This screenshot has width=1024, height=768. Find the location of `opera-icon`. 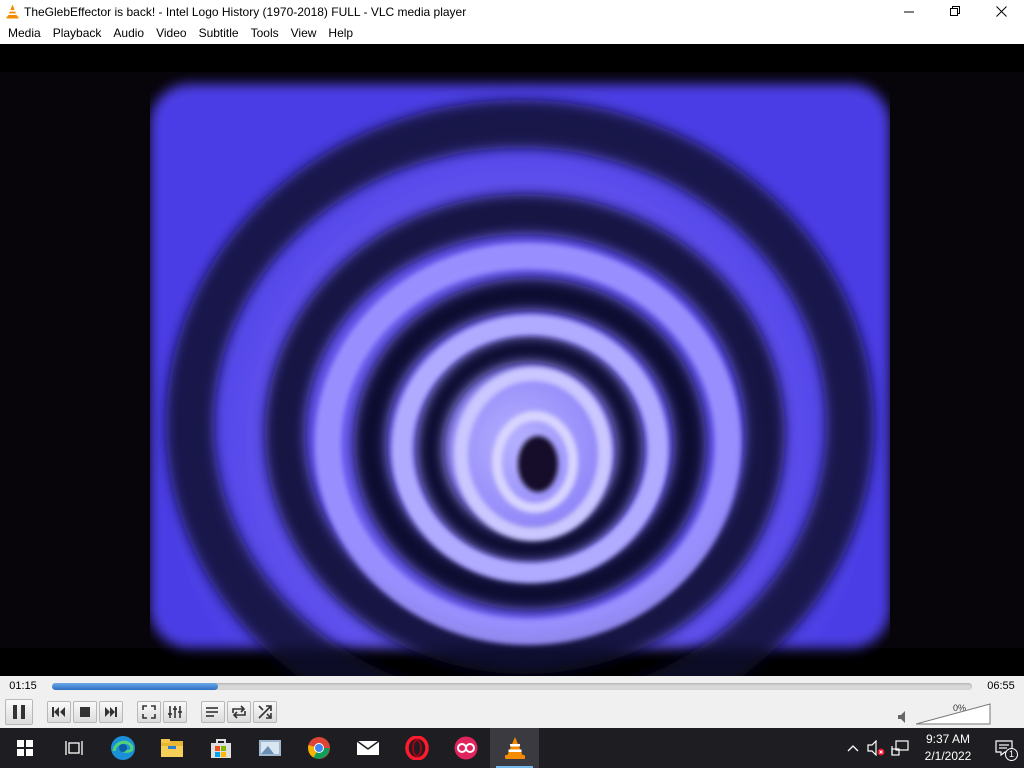

opera-icon is located at coordinates (416, 748).